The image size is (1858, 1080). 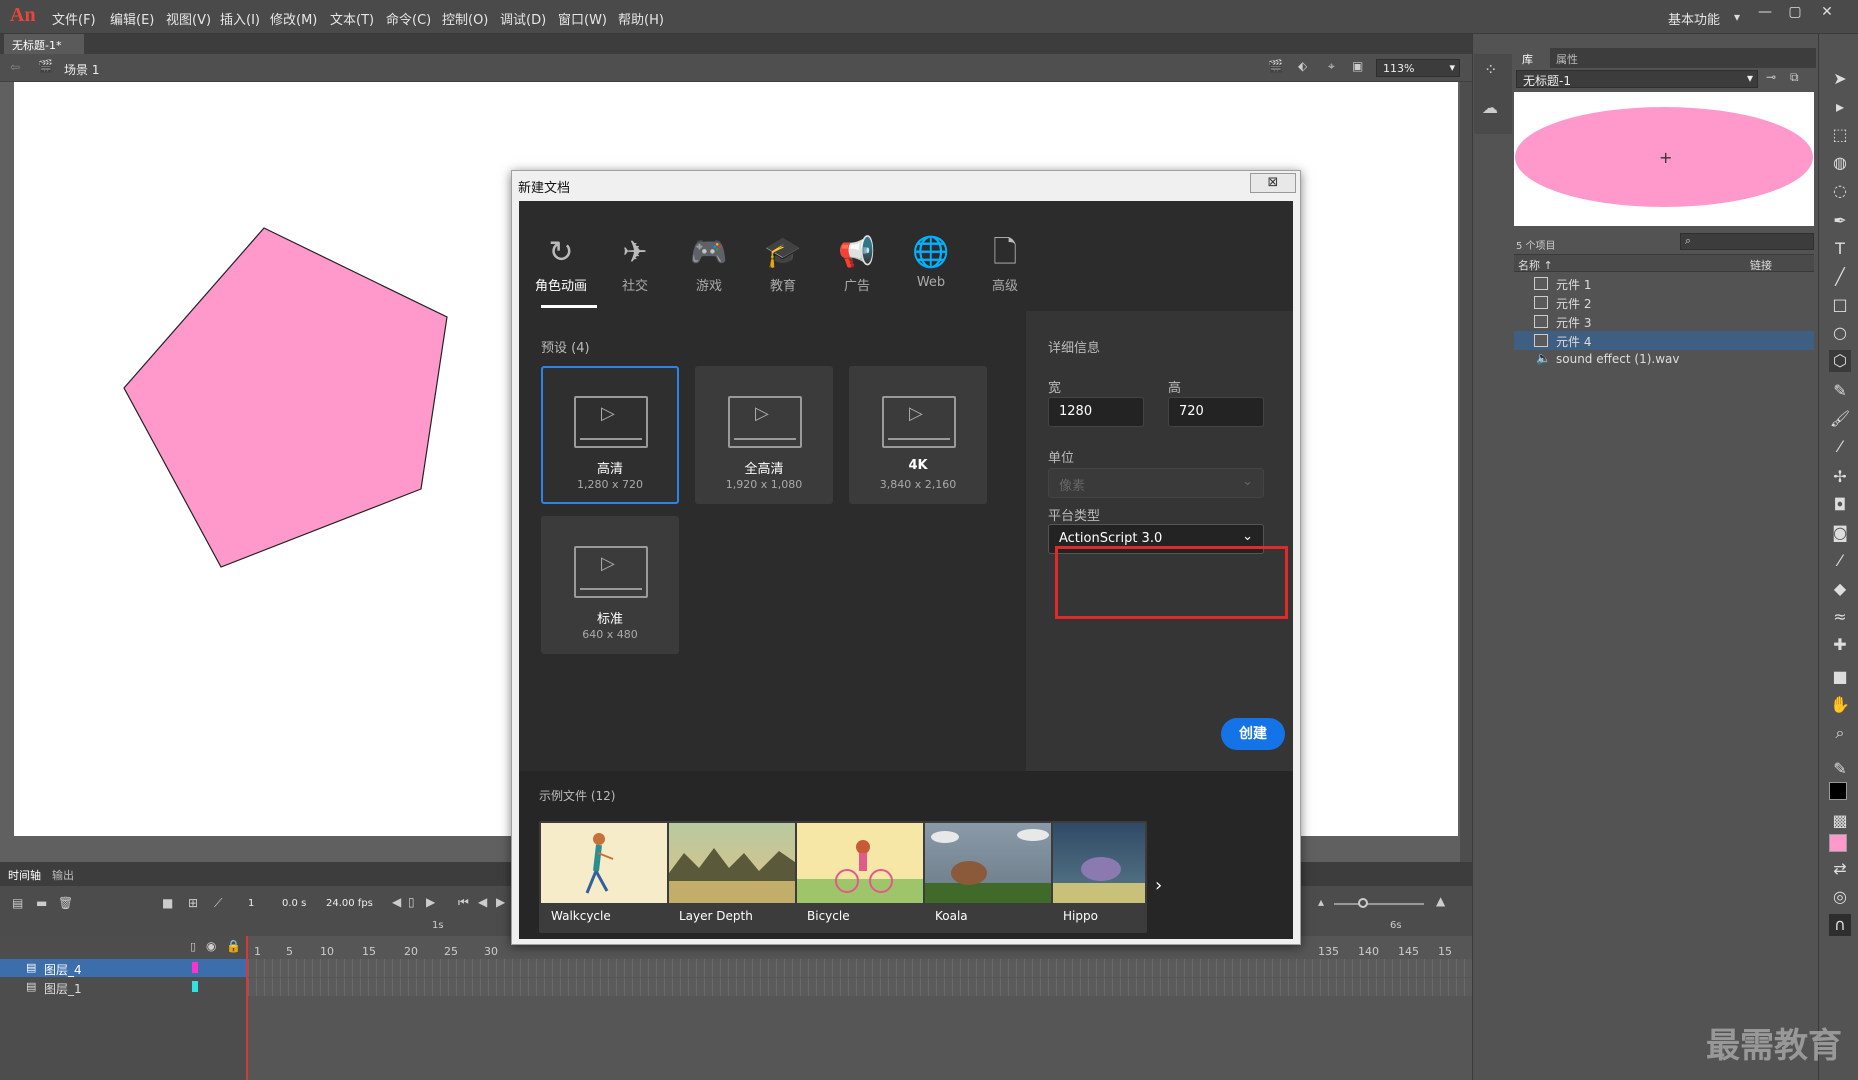 What do you see at coordinates (240, 18) in the screenshot?
I see `menu-insert: 插入(I)` at bounding box center [240, 18].